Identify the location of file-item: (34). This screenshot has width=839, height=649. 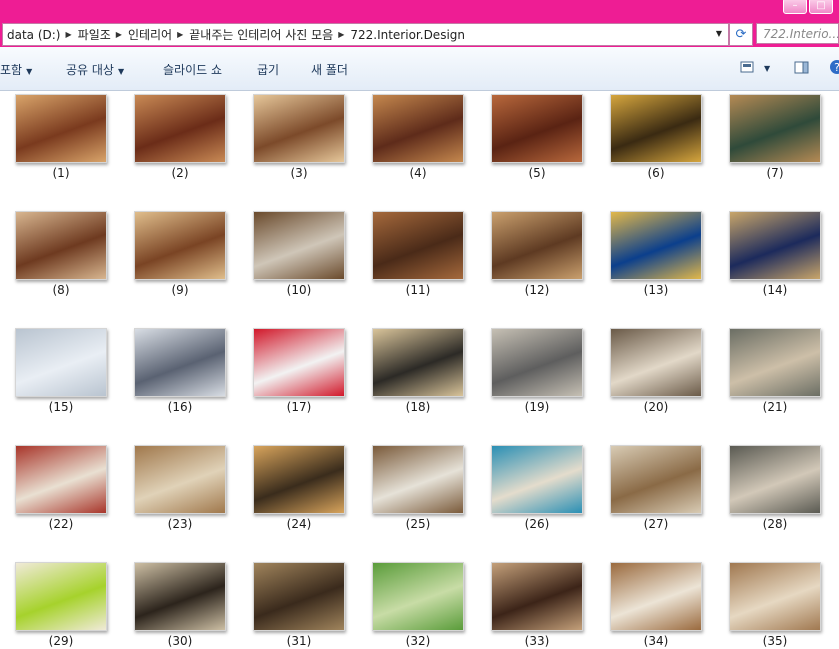
(656, 605).